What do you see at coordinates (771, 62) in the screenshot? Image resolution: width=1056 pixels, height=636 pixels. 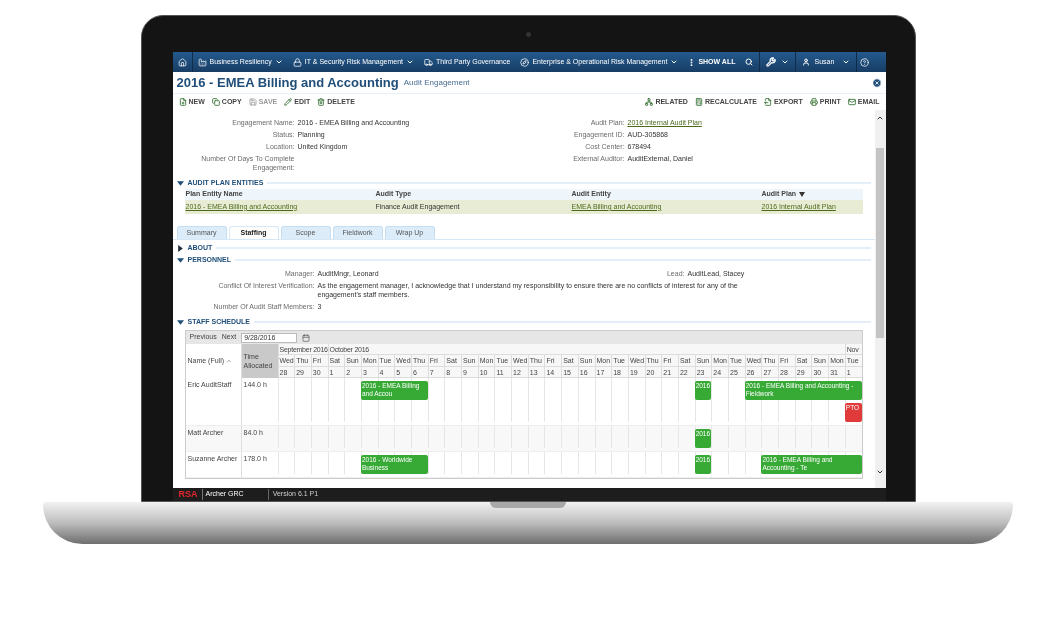 I see `tools-icon` at bounding box center [771, 62].